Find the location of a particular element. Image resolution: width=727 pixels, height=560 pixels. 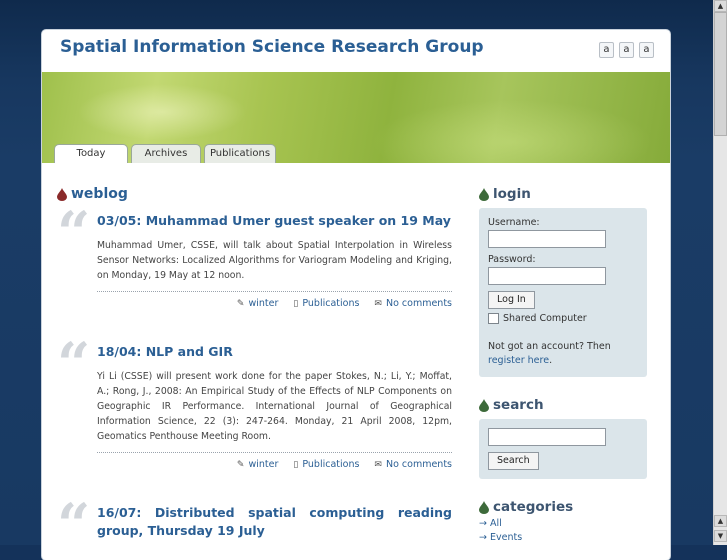

category-label: All is located at coordinates (496, 523).